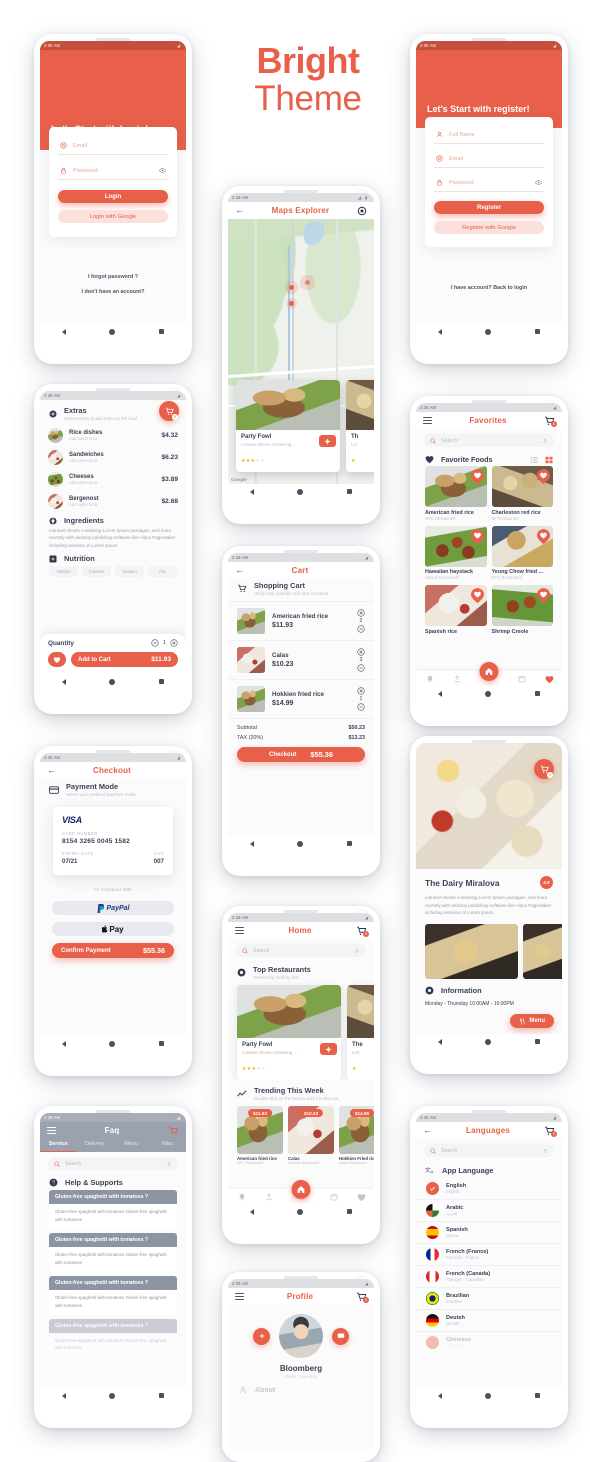  I want to click on cart-row: Hokkien fried rice $14.99 1, so click(301, 699).